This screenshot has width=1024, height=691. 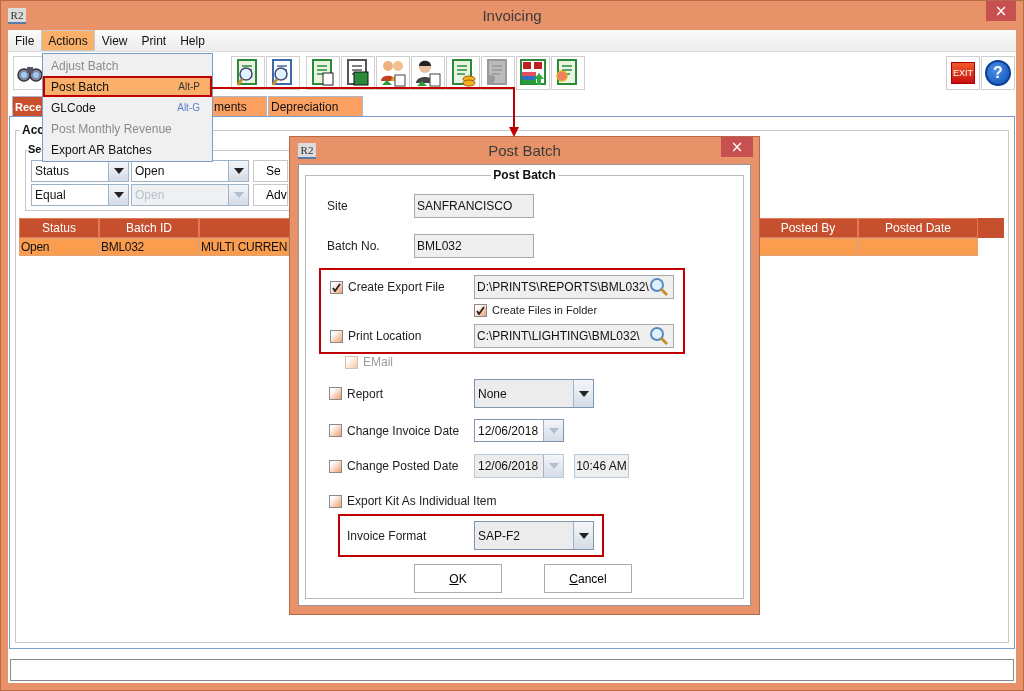 I want to click on help-button: ?, so click(x=998, y=73).